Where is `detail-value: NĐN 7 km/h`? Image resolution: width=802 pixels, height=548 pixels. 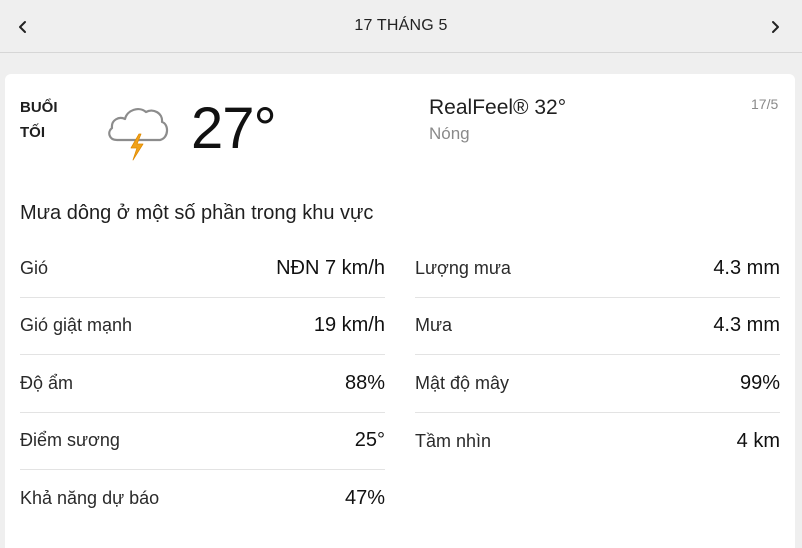 detail-value: NĐN 7 km/h is located at coordinates (330, 267).